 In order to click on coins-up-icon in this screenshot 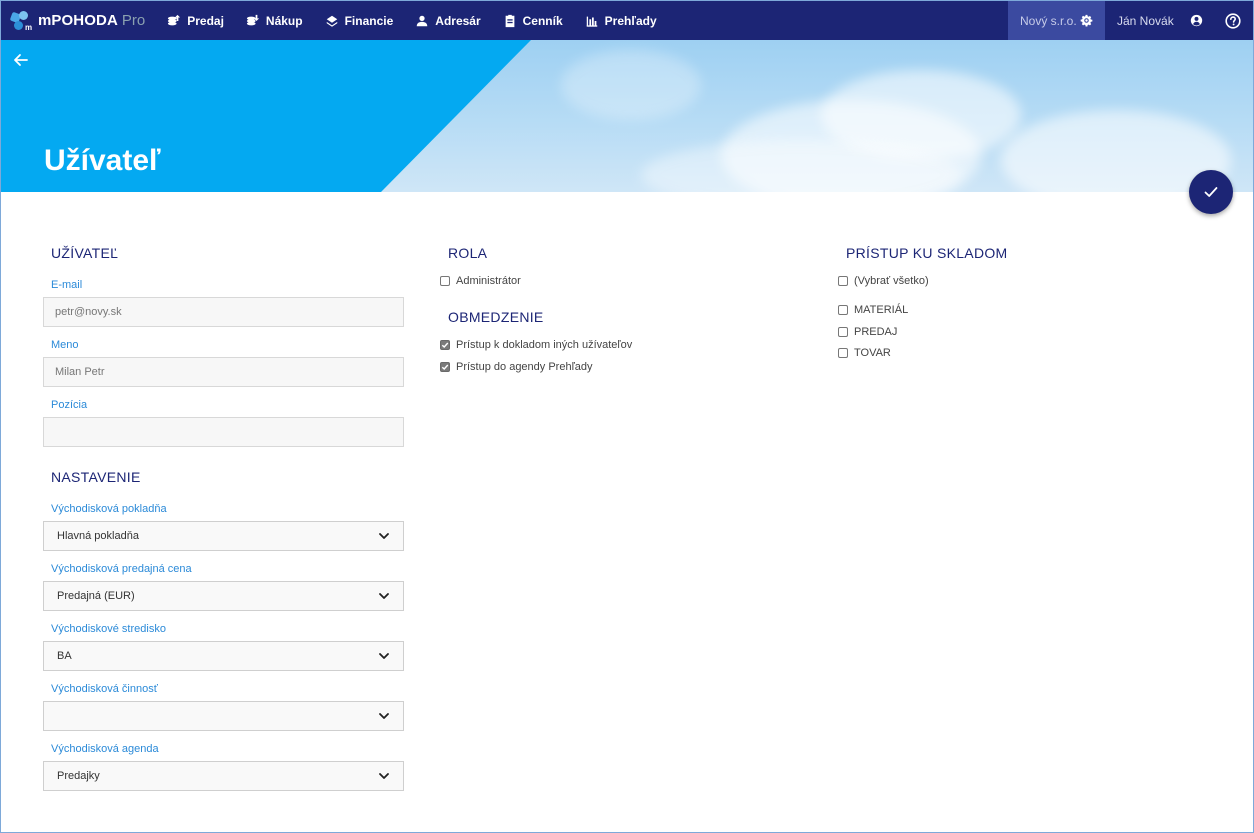, I will do `click(174, 21)`.